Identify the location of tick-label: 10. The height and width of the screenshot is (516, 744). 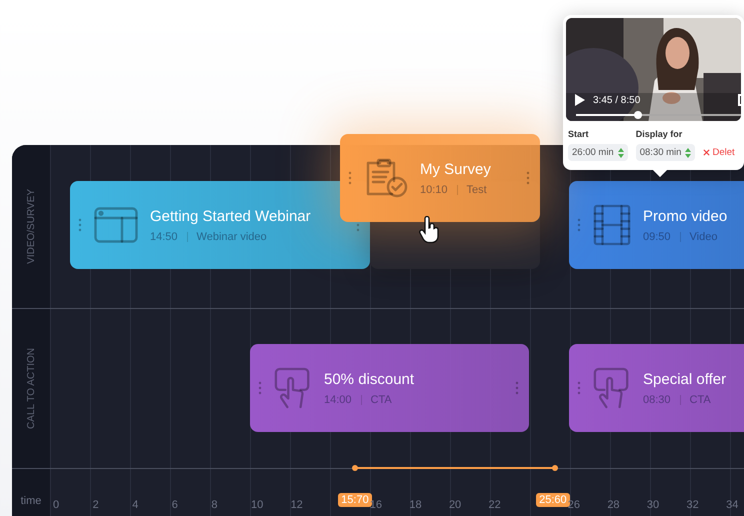
(257, 505).